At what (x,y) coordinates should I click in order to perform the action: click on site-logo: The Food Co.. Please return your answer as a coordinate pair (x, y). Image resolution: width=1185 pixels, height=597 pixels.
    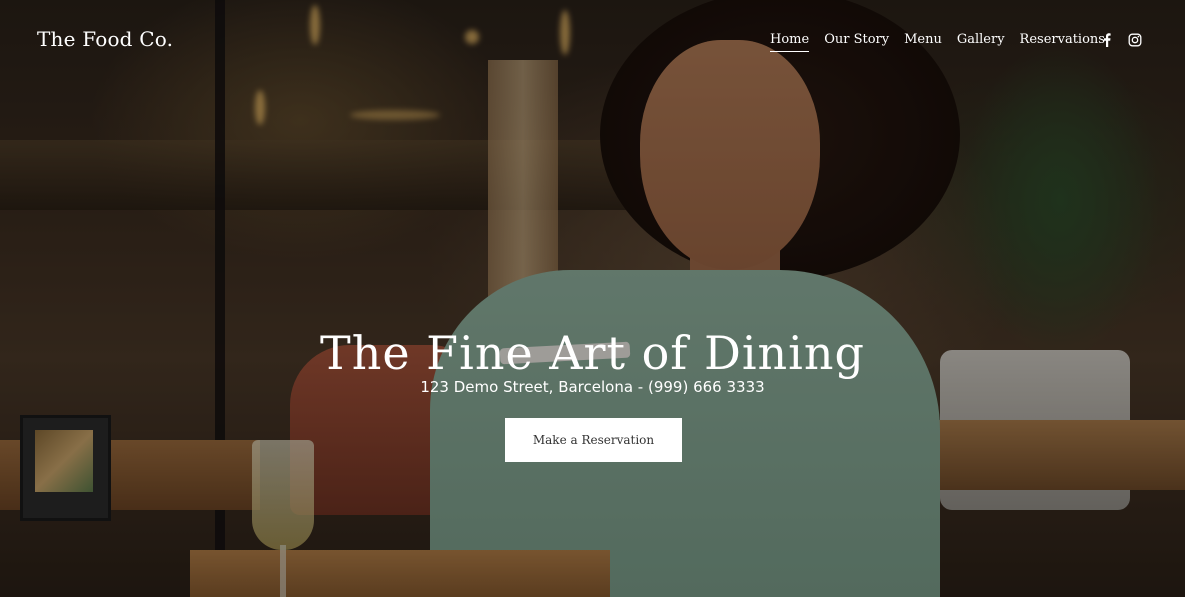
    Looking at the image, I should click on (105, 39).